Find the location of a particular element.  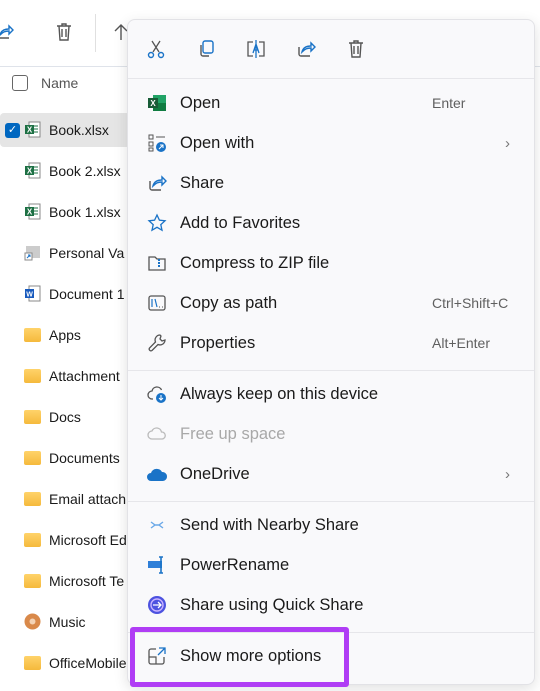

file-row: Microsoft Ed is located at coordinates (65, 540).